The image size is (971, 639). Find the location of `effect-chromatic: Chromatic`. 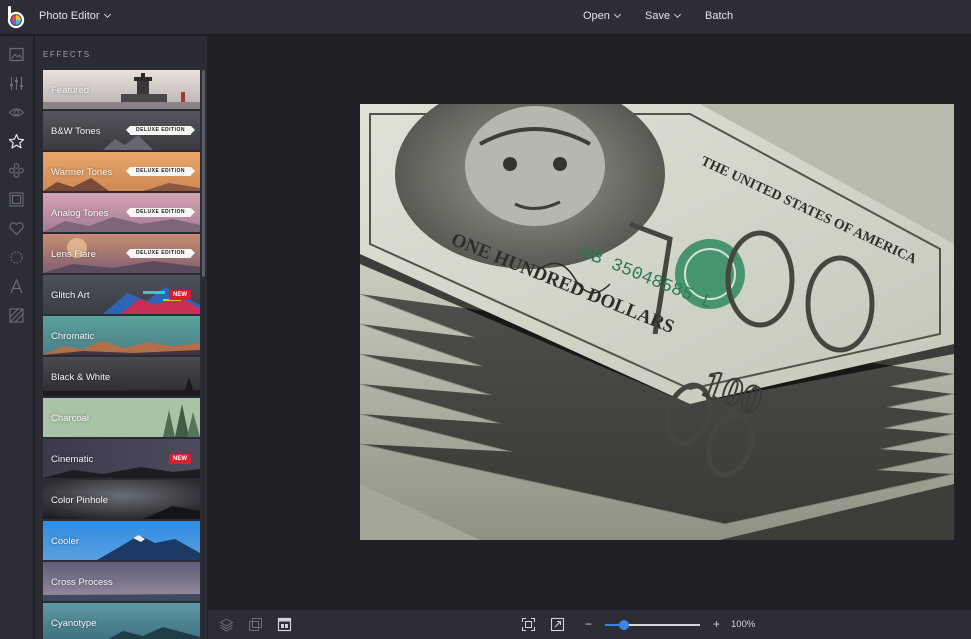

effect-chromatic: Chromatic is located at coordinates (121, 335).